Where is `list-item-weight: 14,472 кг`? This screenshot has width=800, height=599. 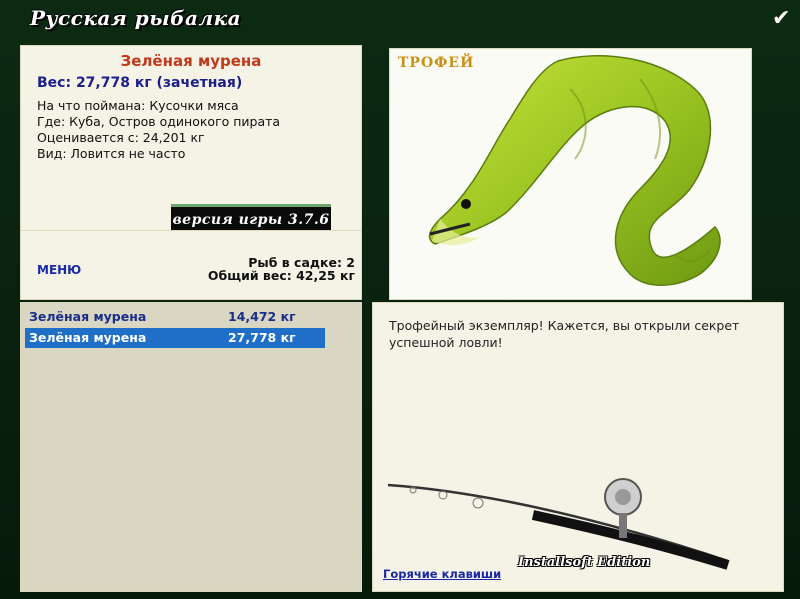 list-item-weight: 14,472 кг is located at coordinates (262, 316).